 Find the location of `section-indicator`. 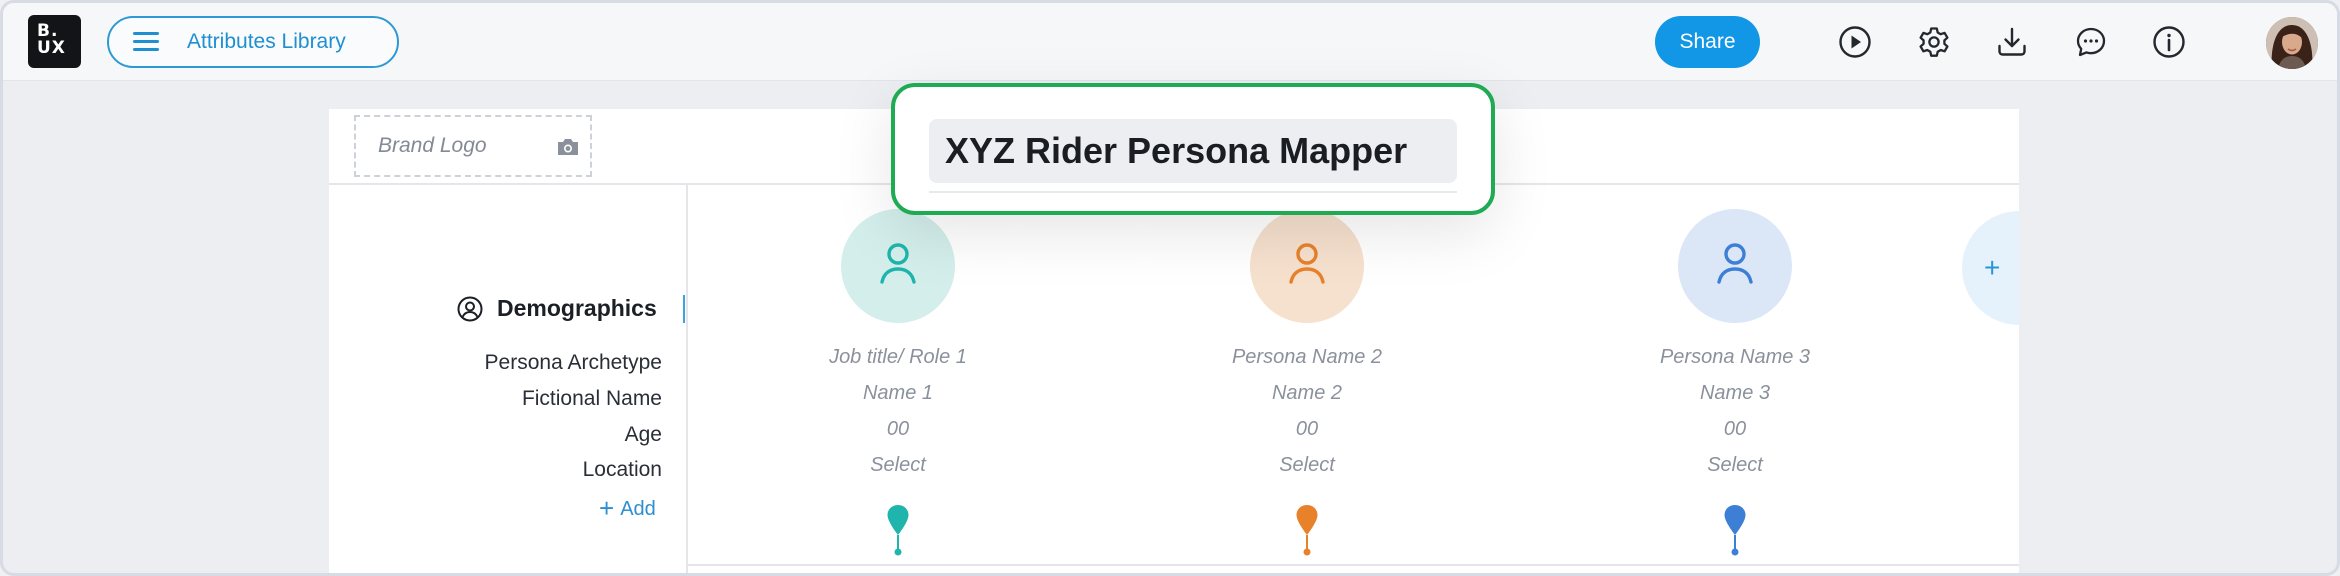

section-indicator is located at coordinates (684, 309).